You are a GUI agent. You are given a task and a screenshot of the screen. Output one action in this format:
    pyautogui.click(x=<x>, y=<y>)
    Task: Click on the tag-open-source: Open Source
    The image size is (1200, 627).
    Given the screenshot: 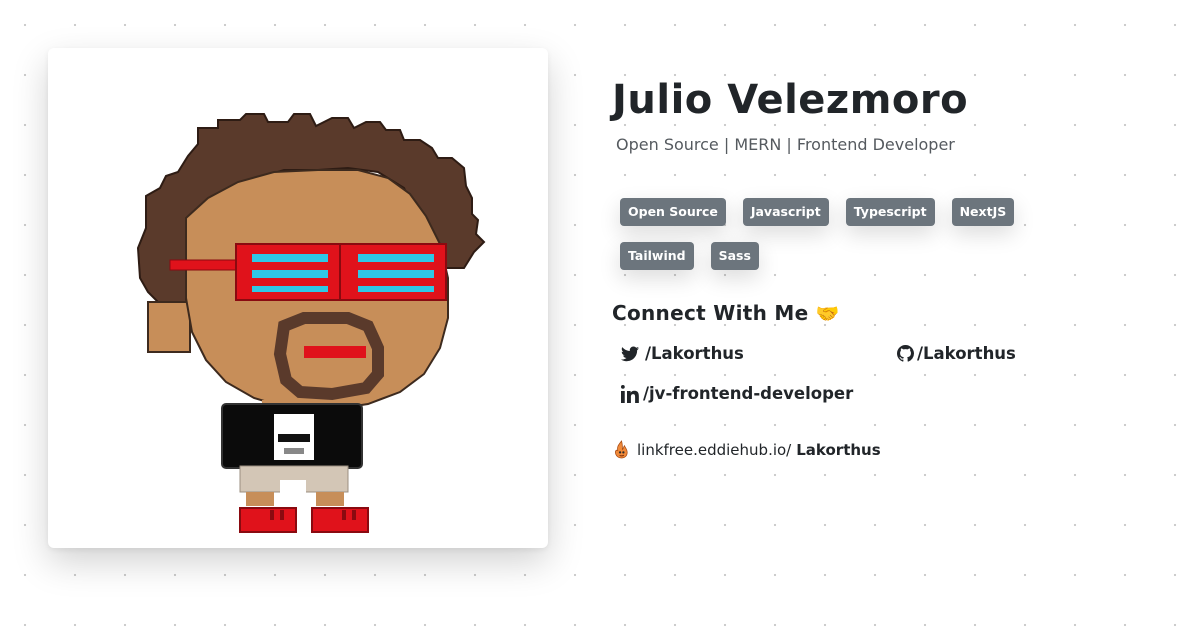 What is the action you would take?
    pyautogui.click(x=673, y=212)
    